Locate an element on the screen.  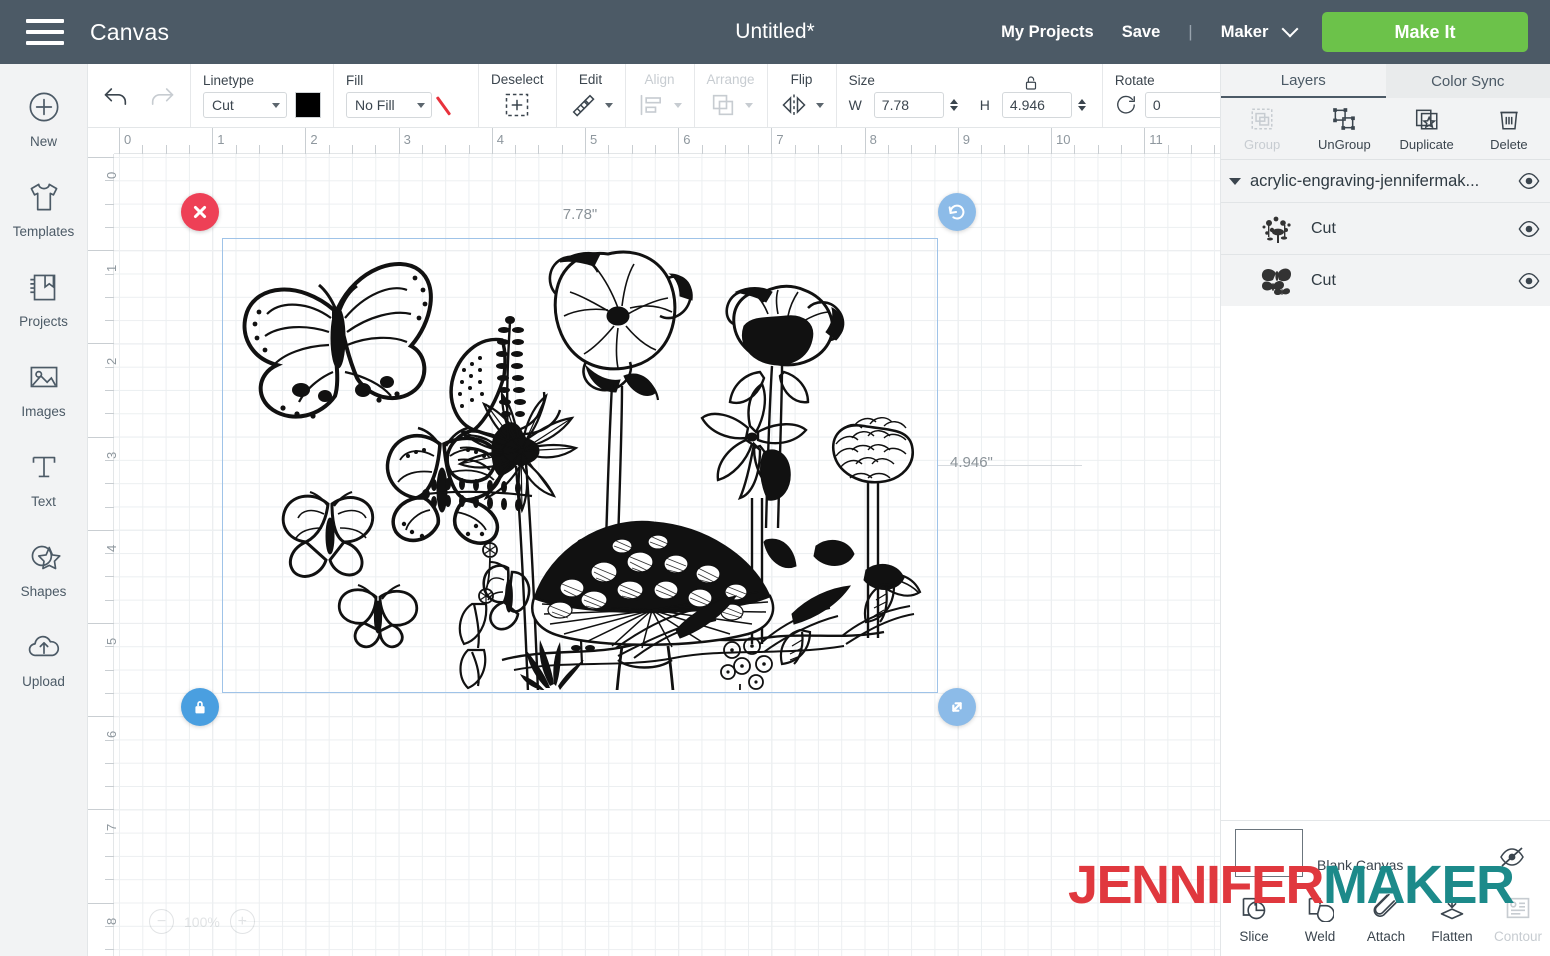
undo-icon is located at coordinates (116, 96).